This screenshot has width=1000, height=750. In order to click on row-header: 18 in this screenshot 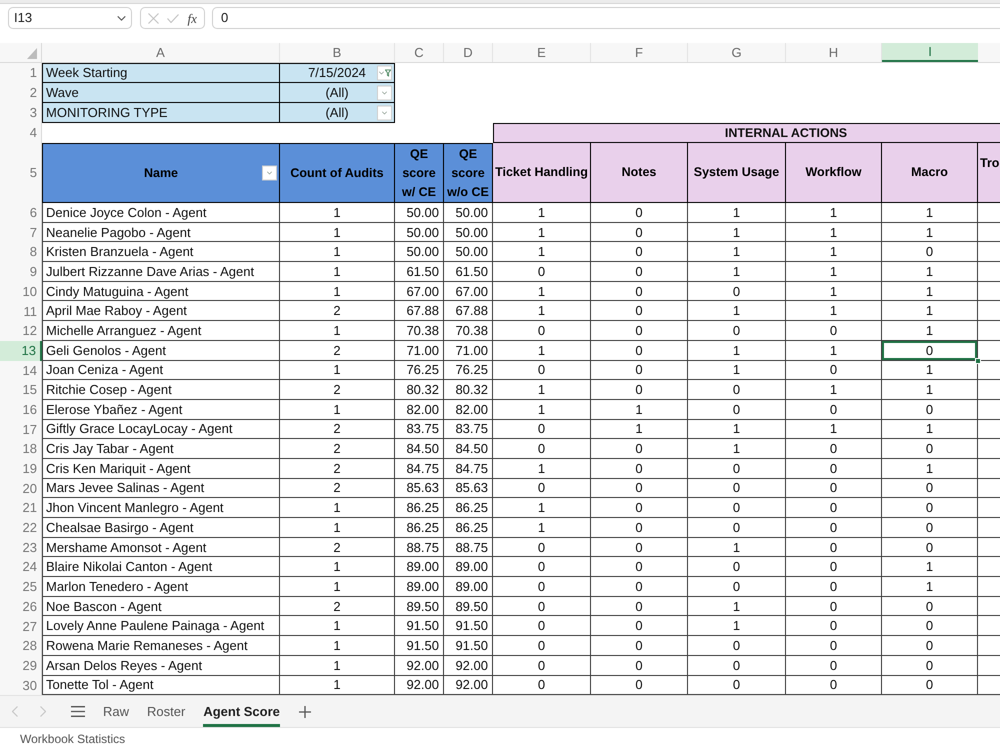, I will do `click(21, 449)`.